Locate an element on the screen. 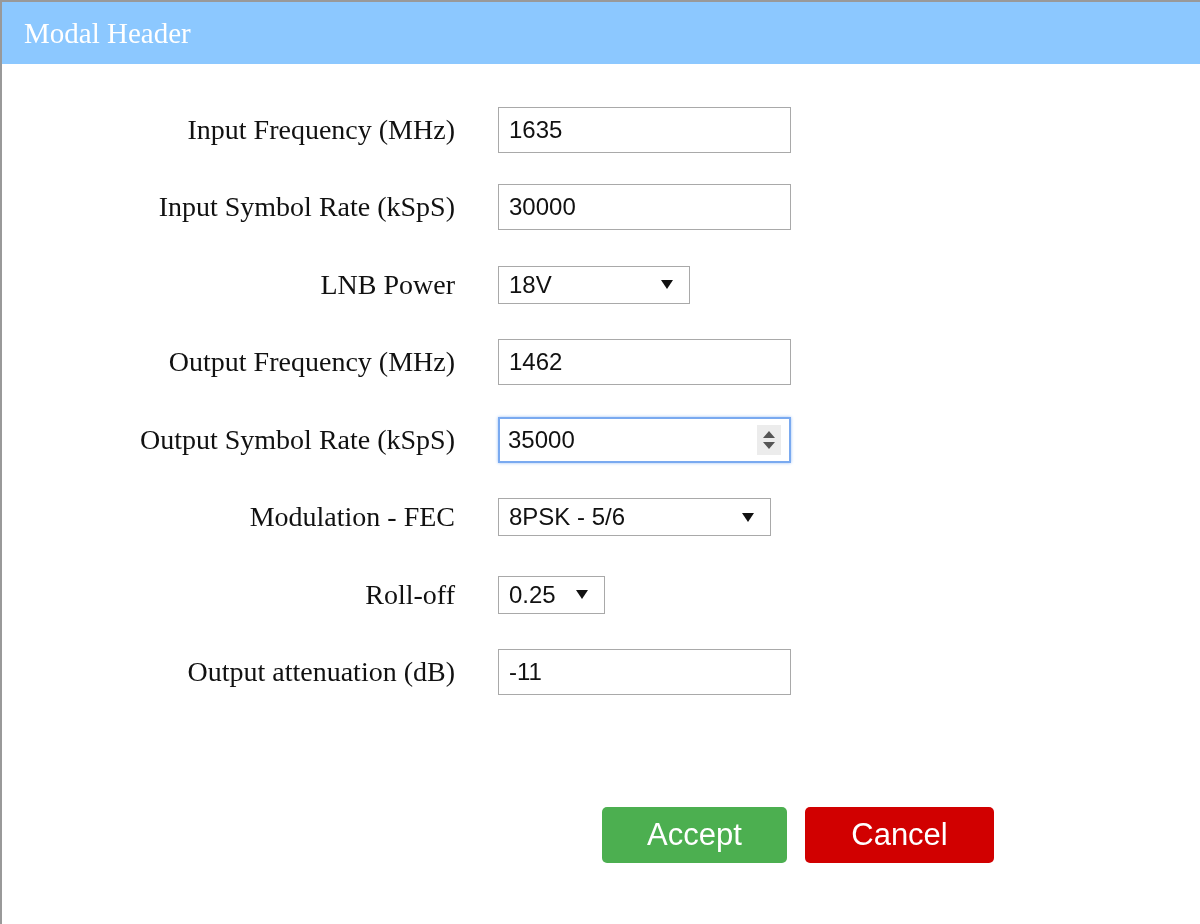 This screenshot has width=1200, height=924. spinner-icon is located at coordinates (769, 439).